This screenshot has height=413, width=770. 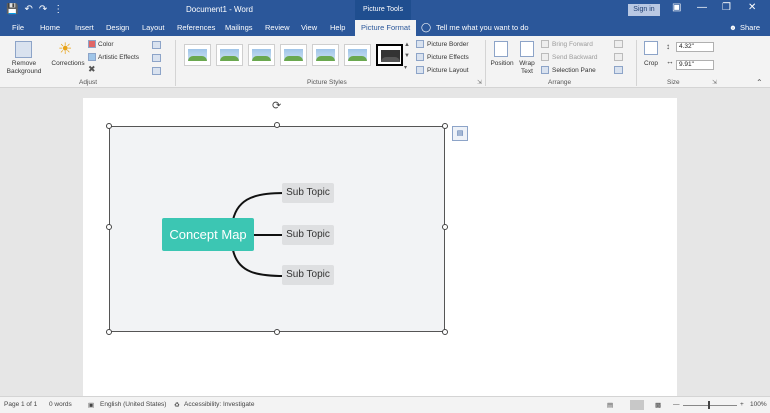 I want to click on transparency-icon: ✖, so click(x=92, y=69).